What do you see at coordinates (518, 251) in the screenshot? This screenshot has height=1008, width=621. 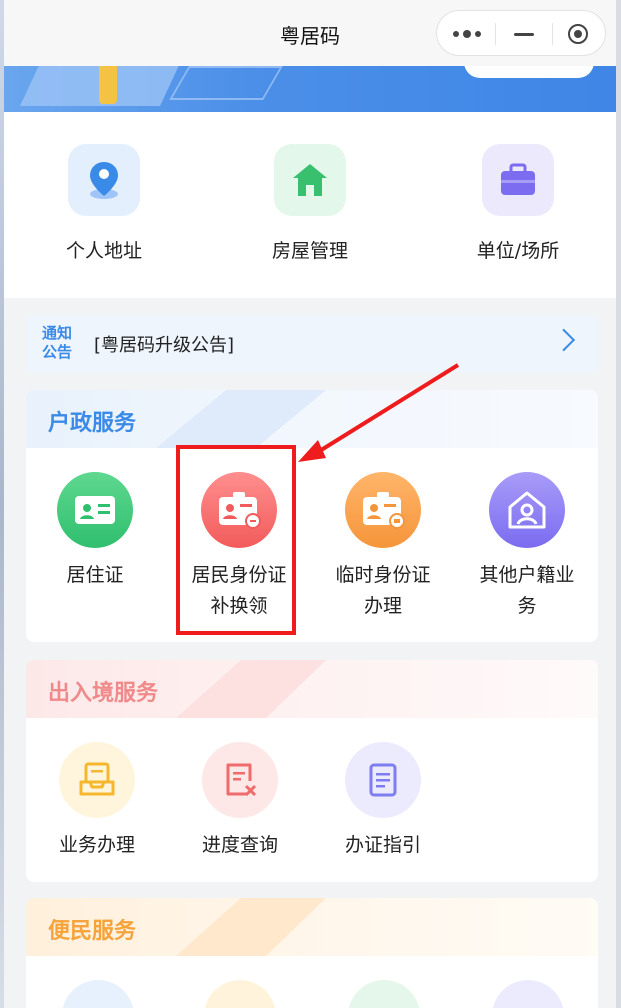 I see `quick-item-label: 单位/场所` at bounding box center [518, 251].